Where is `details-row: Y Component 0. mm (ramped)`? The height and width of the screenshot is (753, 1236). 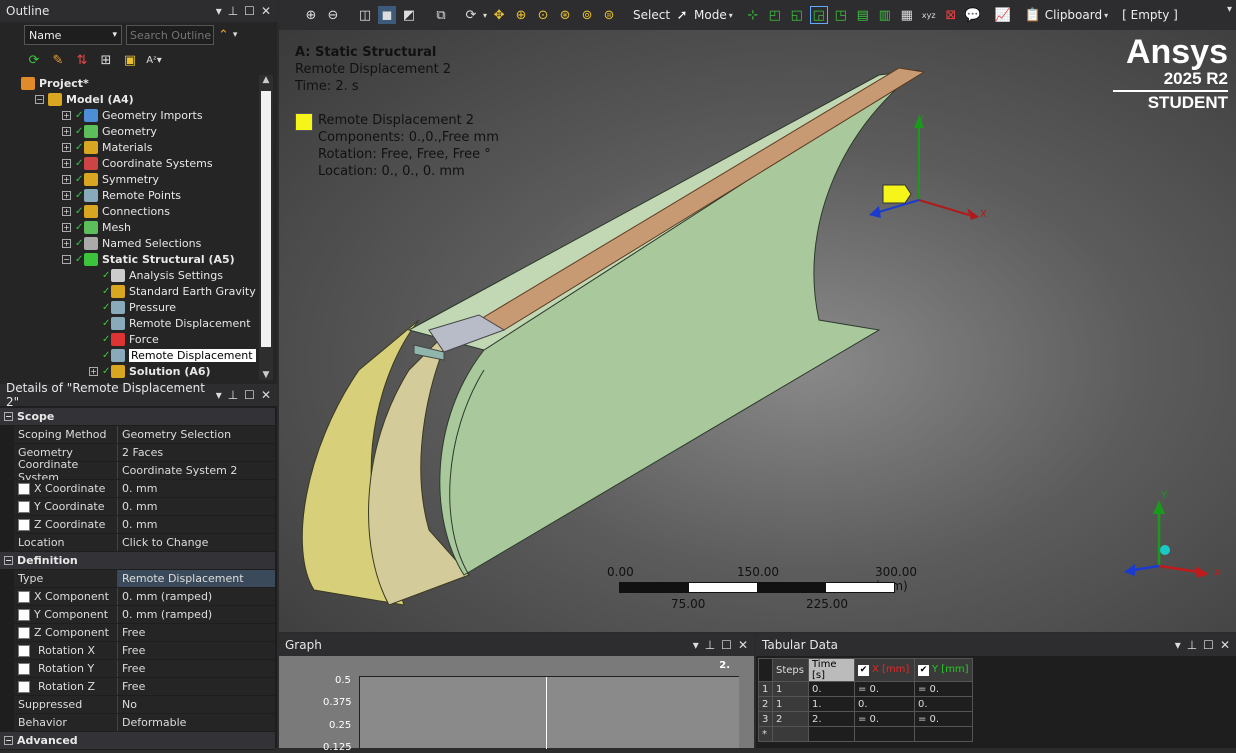
details-row: Y Component 0. mm (ramped) is located at coordinates (137, 615).